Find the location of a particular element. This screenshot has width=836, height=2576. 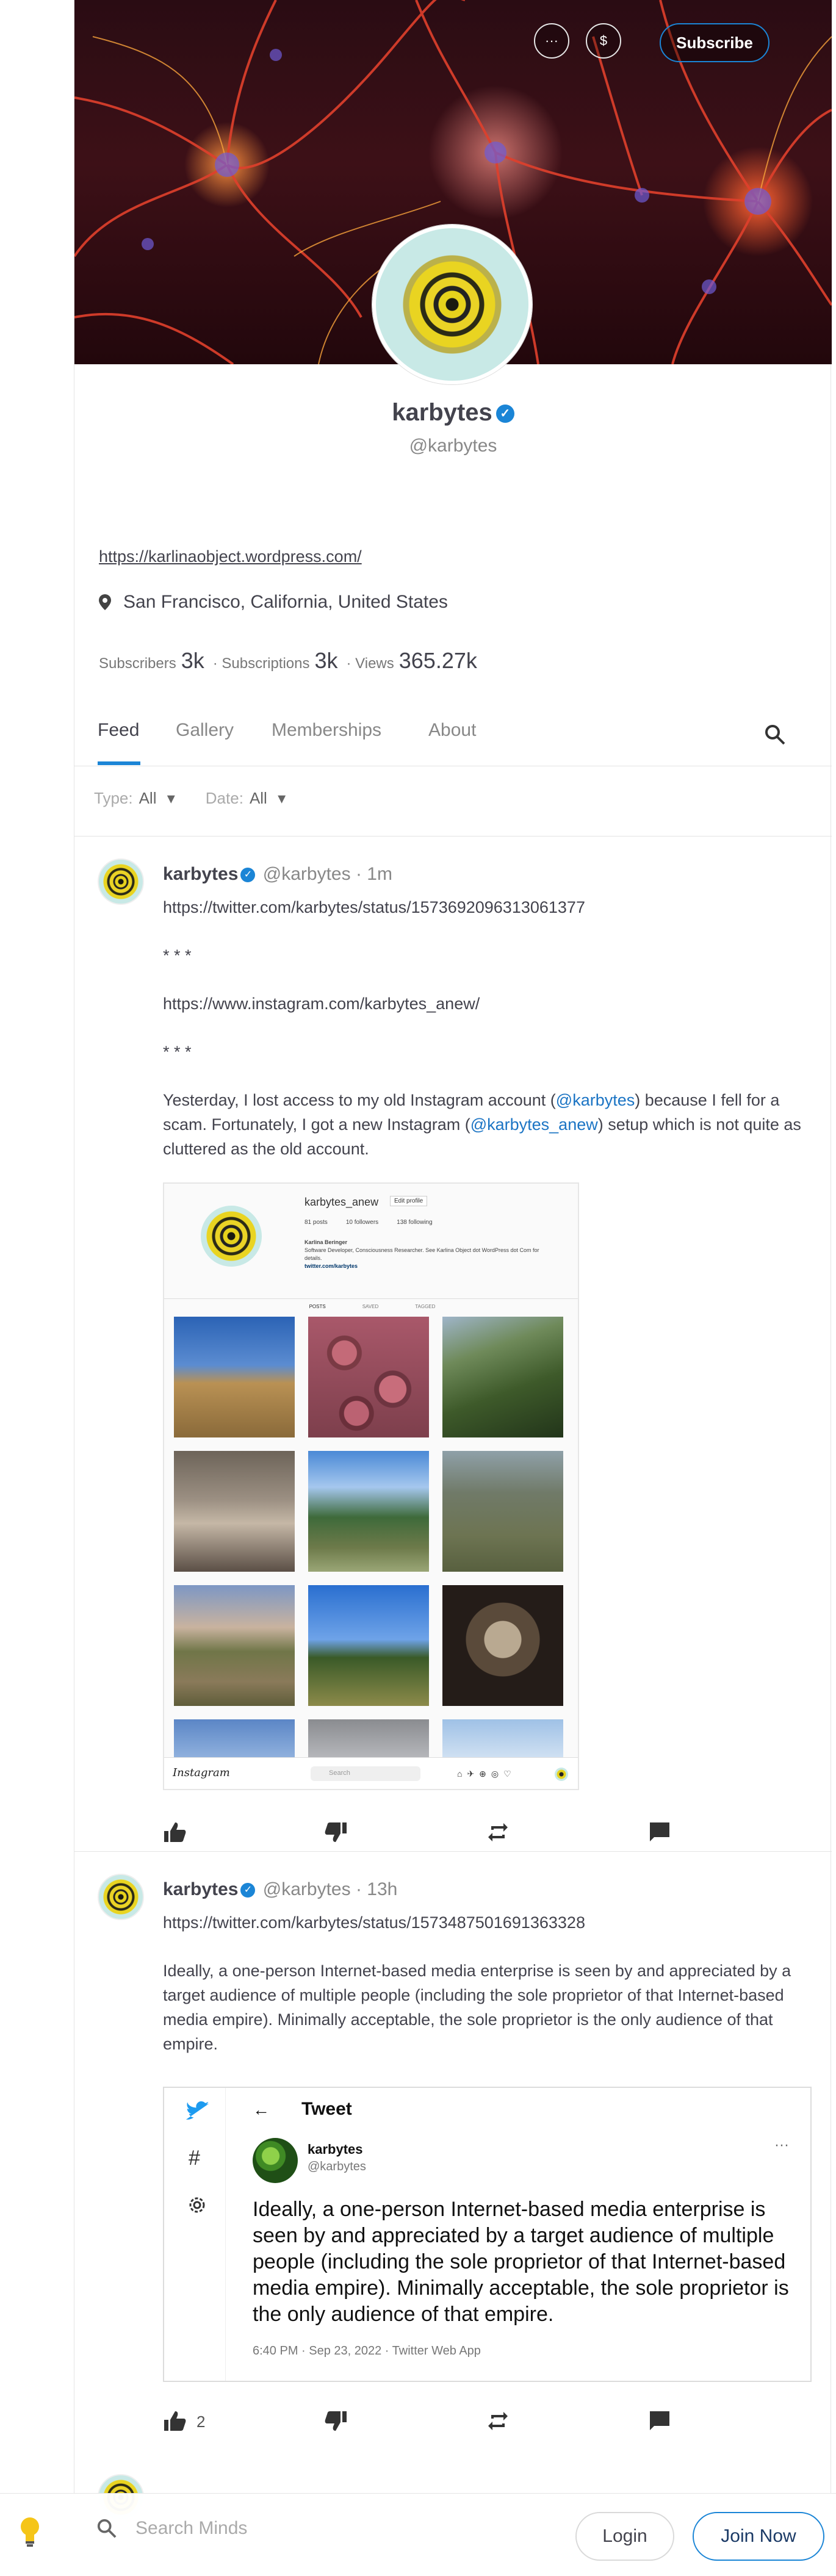

tweet-author-avatar is located at coordinates (275, 2160).